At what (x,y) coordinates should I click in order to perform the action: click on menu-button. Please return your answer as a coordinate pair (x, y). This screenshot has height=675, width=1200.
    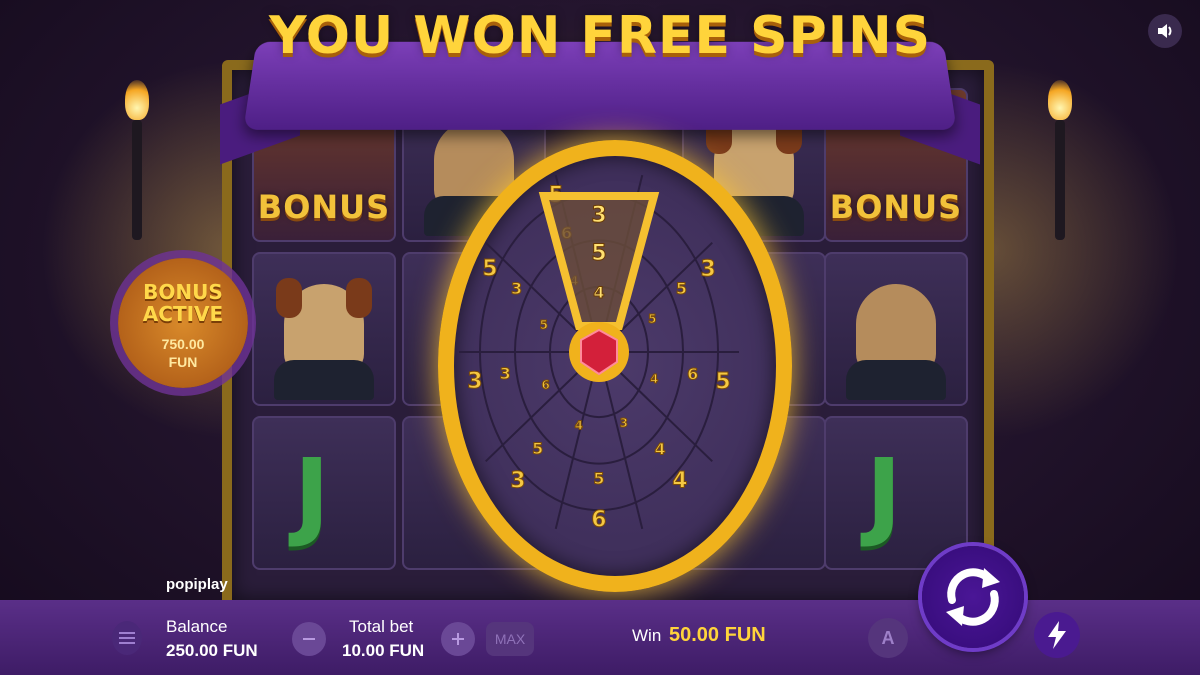
    Looking at the image, I should click on (127, 638).